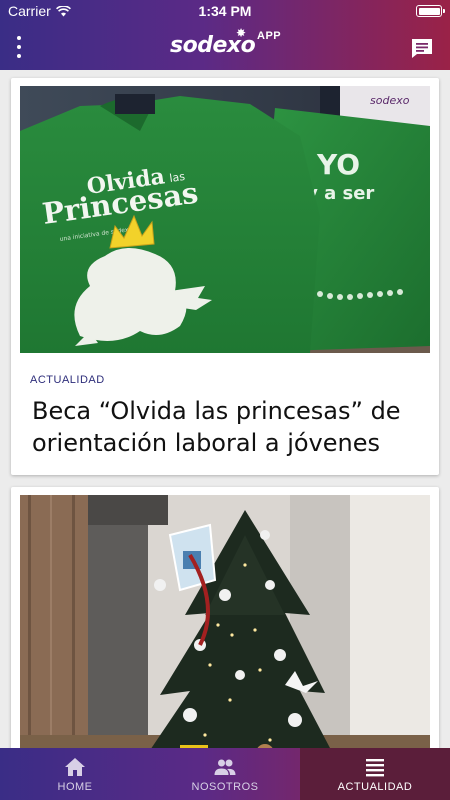 This screenshot has width=450, height=800. I want to click on tab-nosotros-label: NOSOTROS, so click(225, 786).